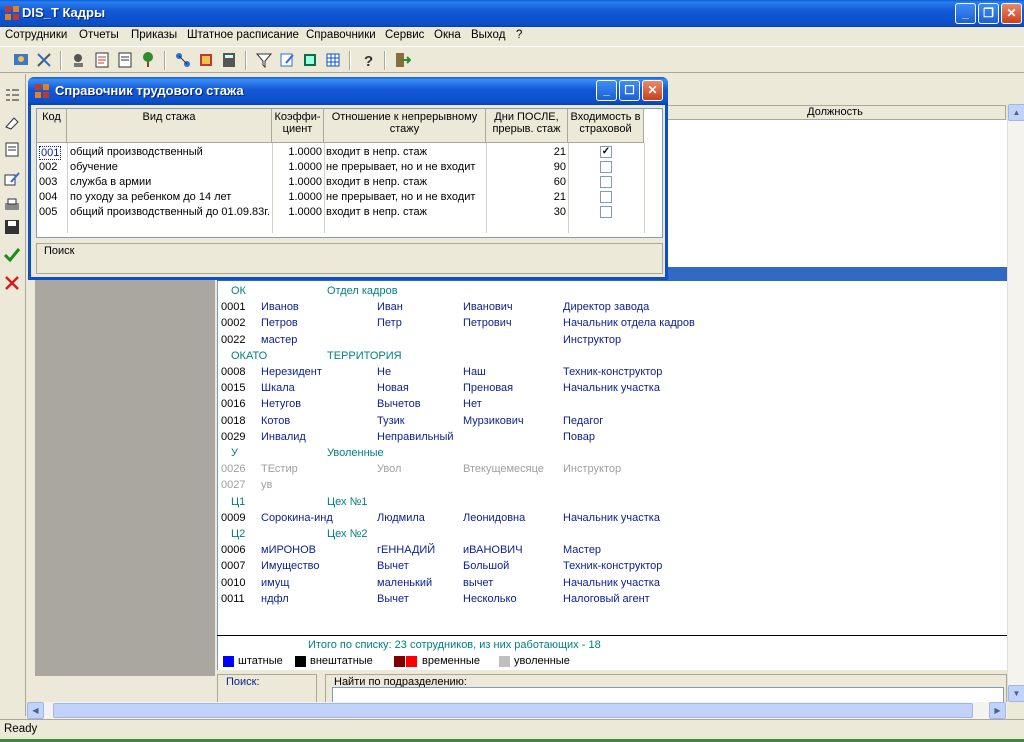 The width and height of the screenshot is (1024, 742). What do you see at coordinates (229, 60) in the screenshot?
I see `calculator-icon` at bounding box center [229, 60].